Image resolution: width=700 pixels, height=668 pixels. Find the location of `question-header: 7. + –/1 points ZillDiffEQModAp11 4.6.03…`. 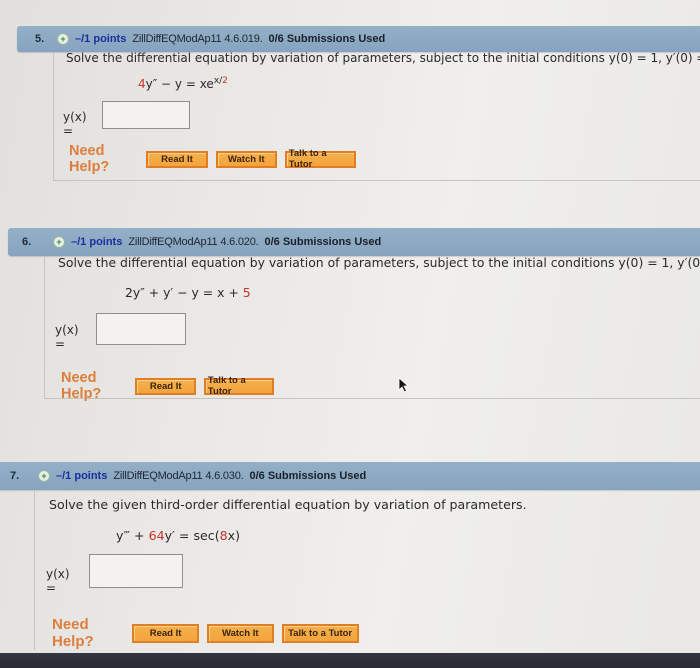

question-header: 7. + –/1 points ZillDiffEQModAp11 4.6.03… is located at coordinates (350, 476).